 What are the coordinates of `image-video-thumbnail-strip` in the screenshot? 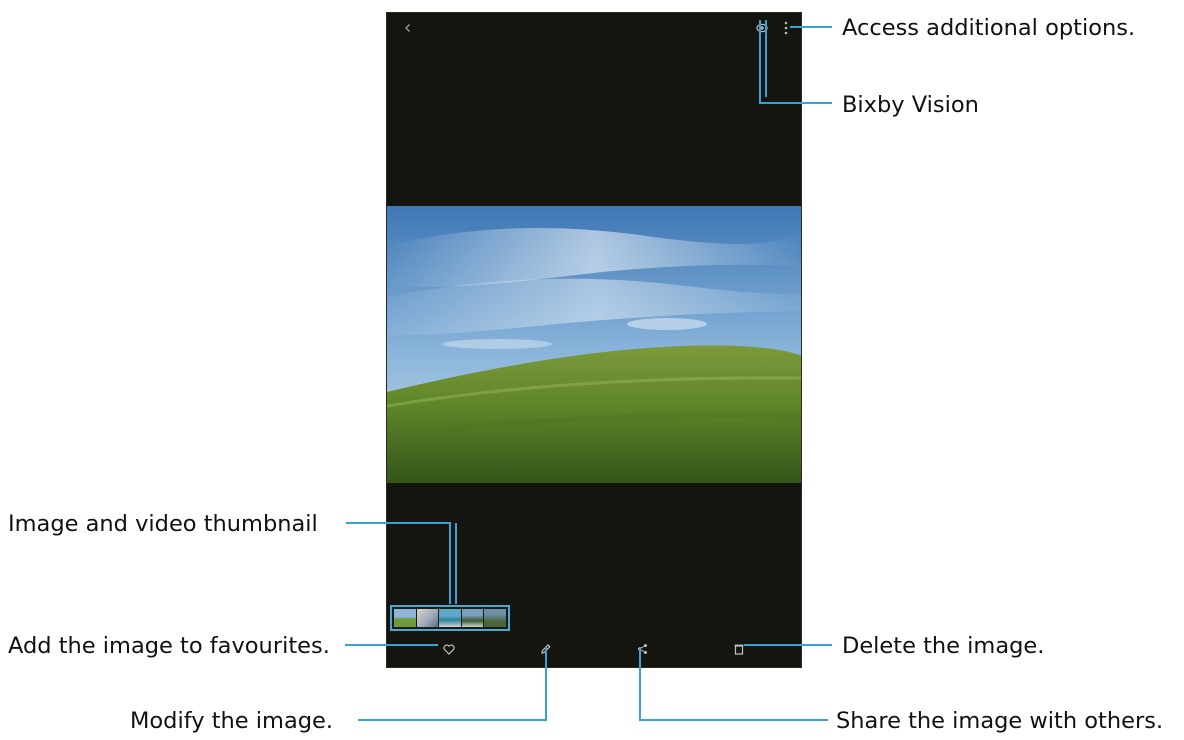 It's located at (450, 618).